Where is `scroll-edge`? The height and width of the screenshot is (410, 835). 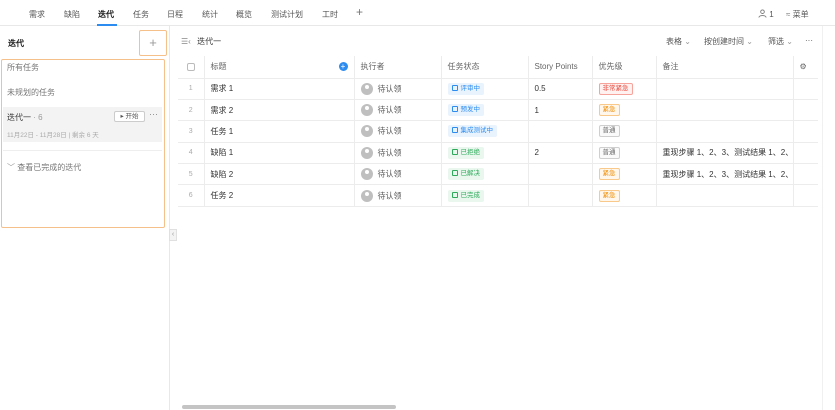 scroll-edge is located at coordinates (822, 218).